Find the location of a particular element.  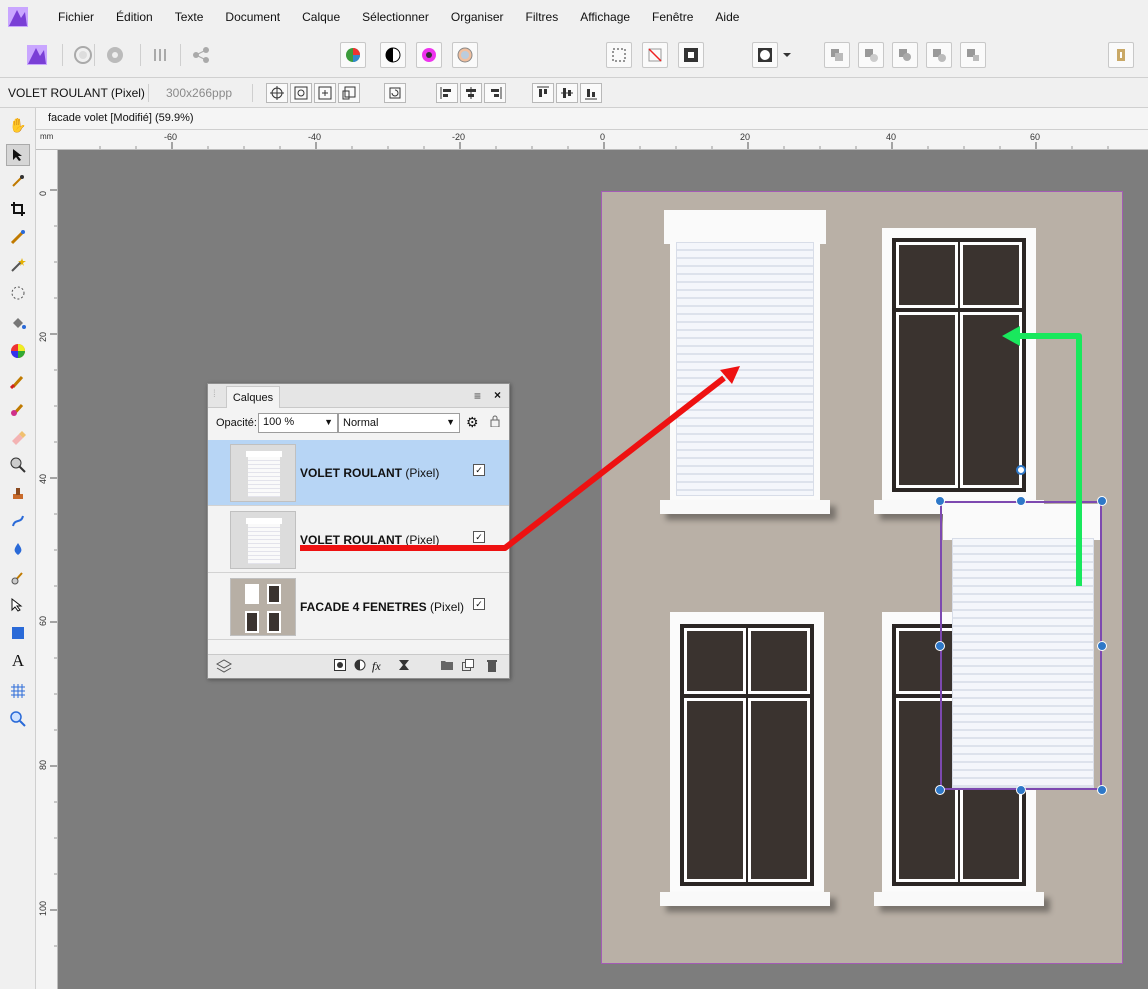

resize-handle-left is located at coordinates (940, 646).